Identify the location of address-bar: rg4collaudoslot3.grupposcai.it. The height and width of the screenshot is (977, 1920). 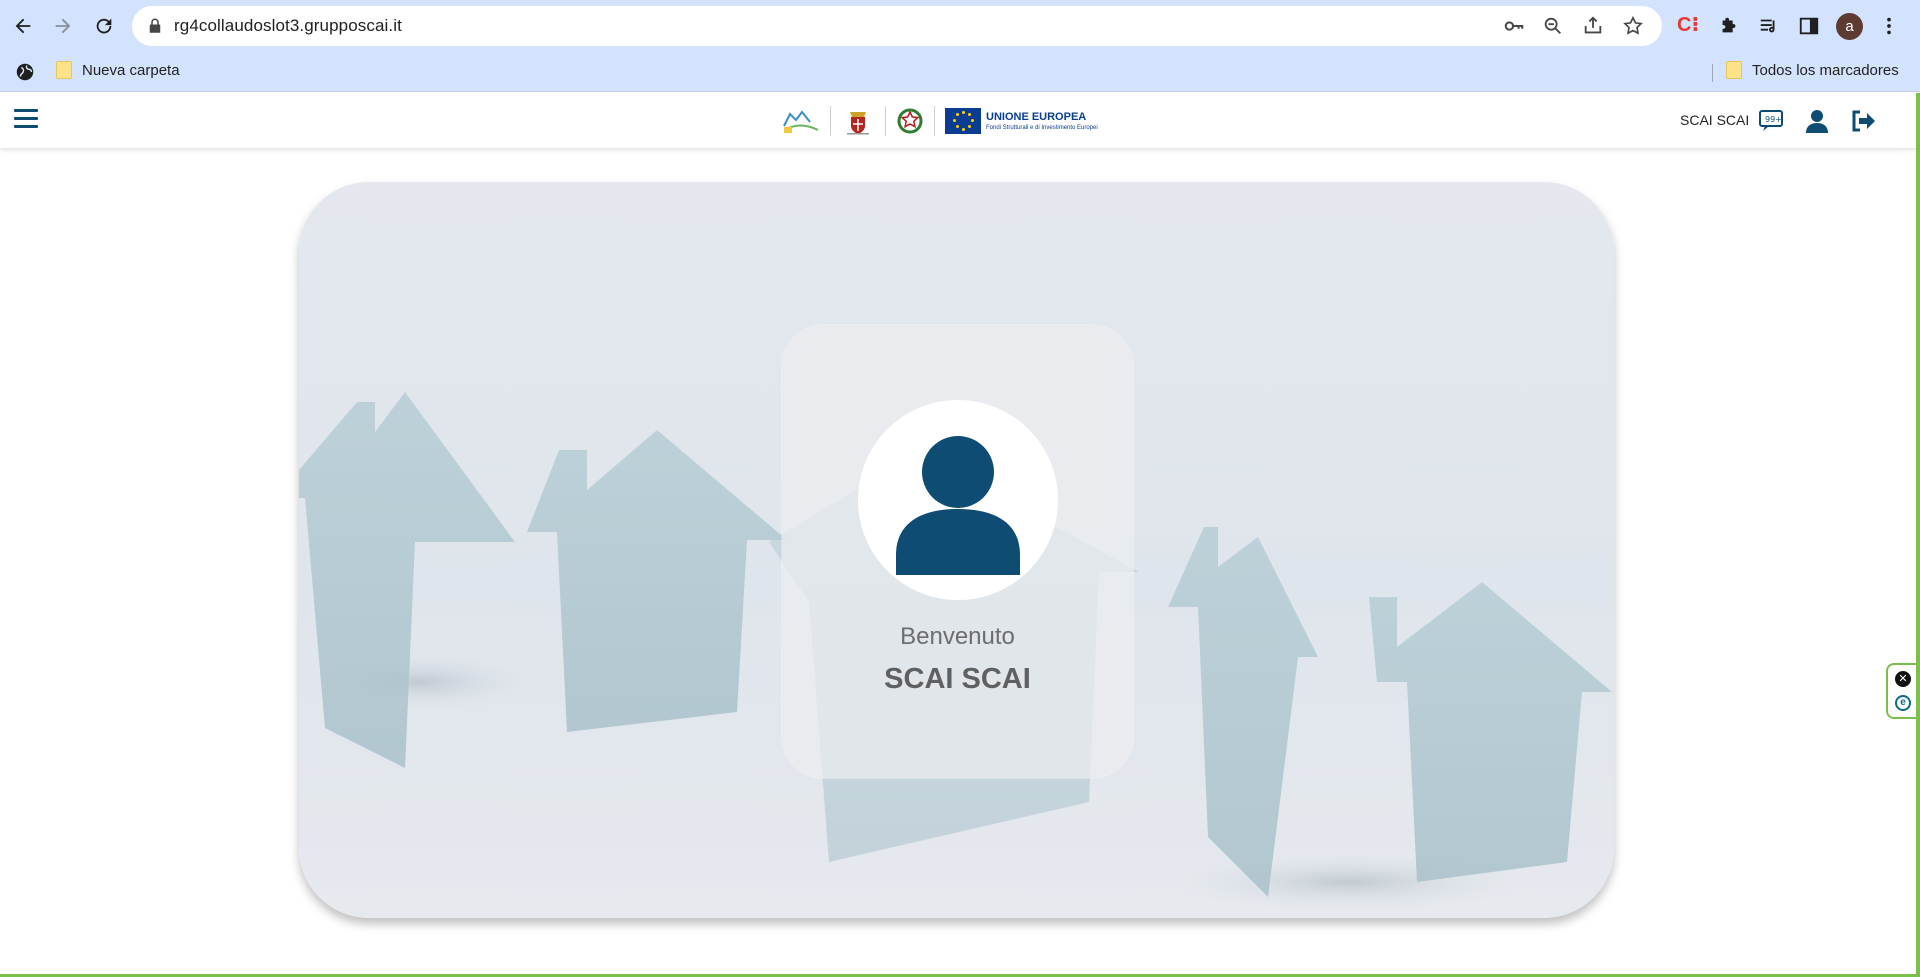
(897, 26).